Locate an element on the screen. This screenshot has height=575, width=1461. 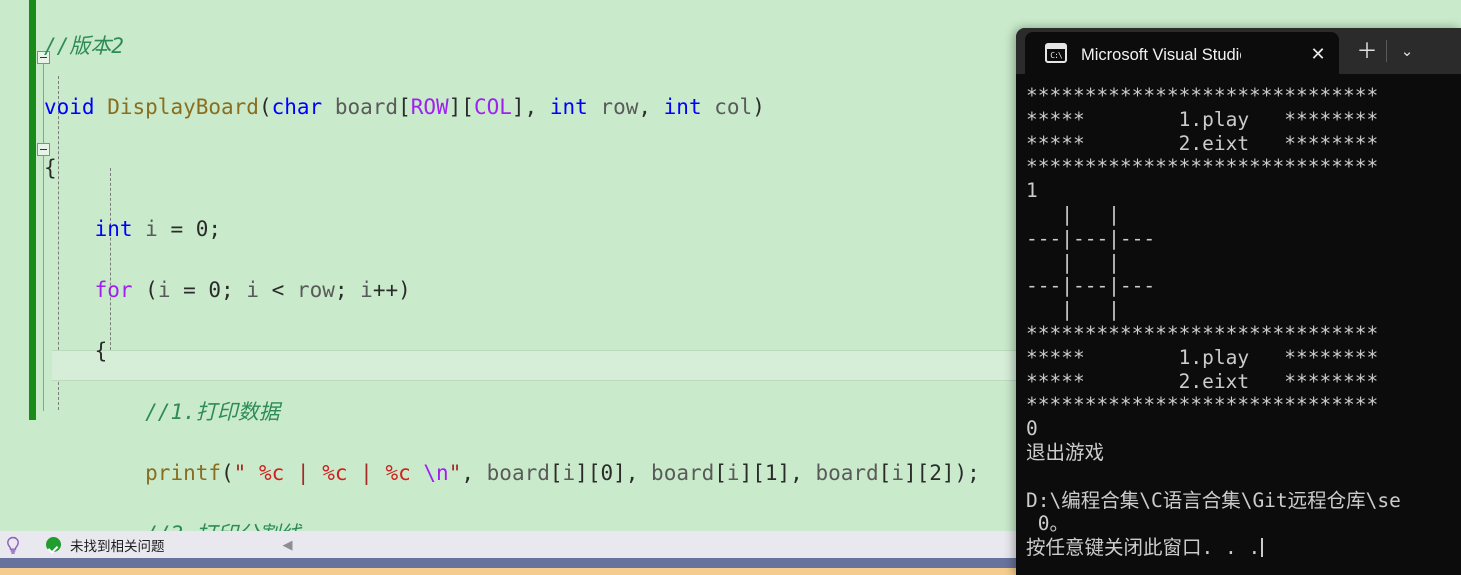
identifier-board-2: board is located at coordinates (683, 472).